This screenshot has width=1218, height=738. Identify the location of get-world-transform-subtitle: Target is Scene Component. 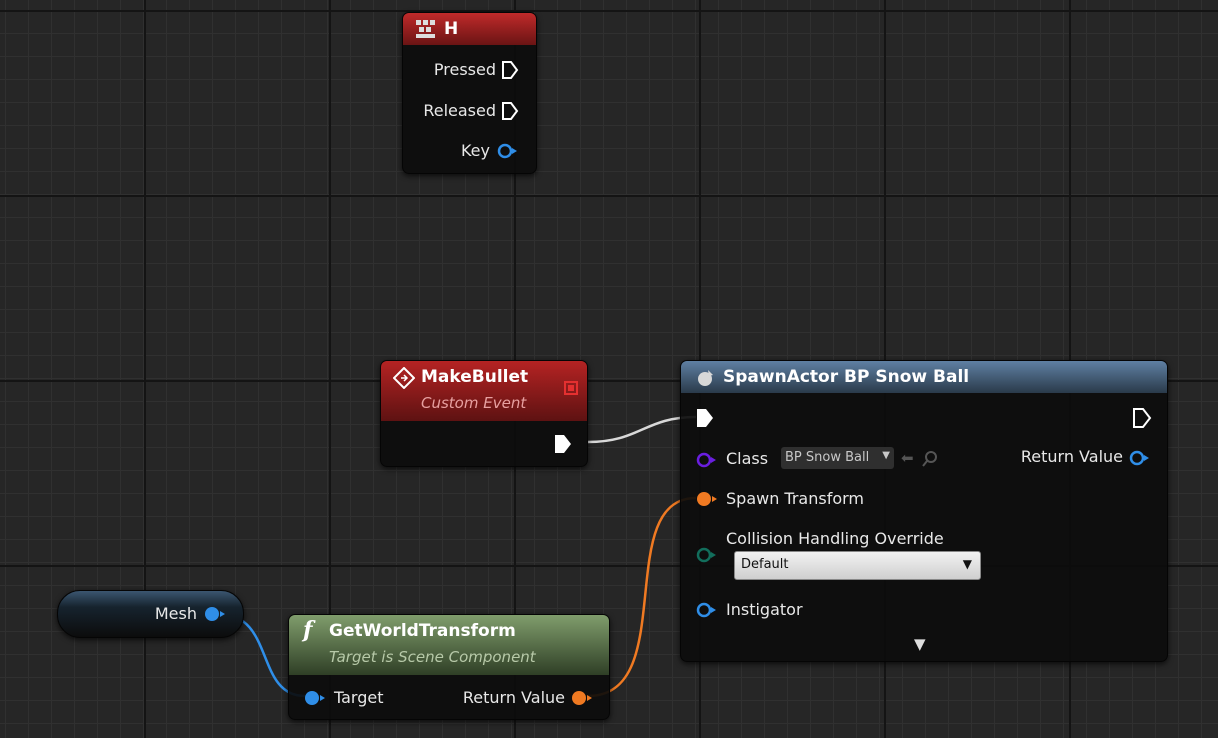
(432, 657).